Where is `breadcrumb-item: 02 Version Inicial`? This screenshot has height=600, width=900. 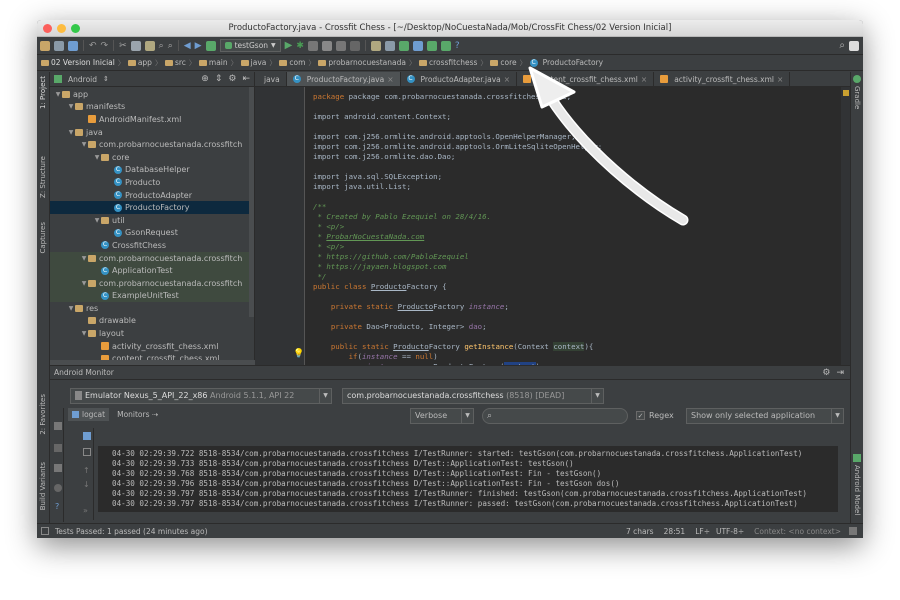 breadcrumb-item: 02 Version Inicial is located at coordinates (78, 62).